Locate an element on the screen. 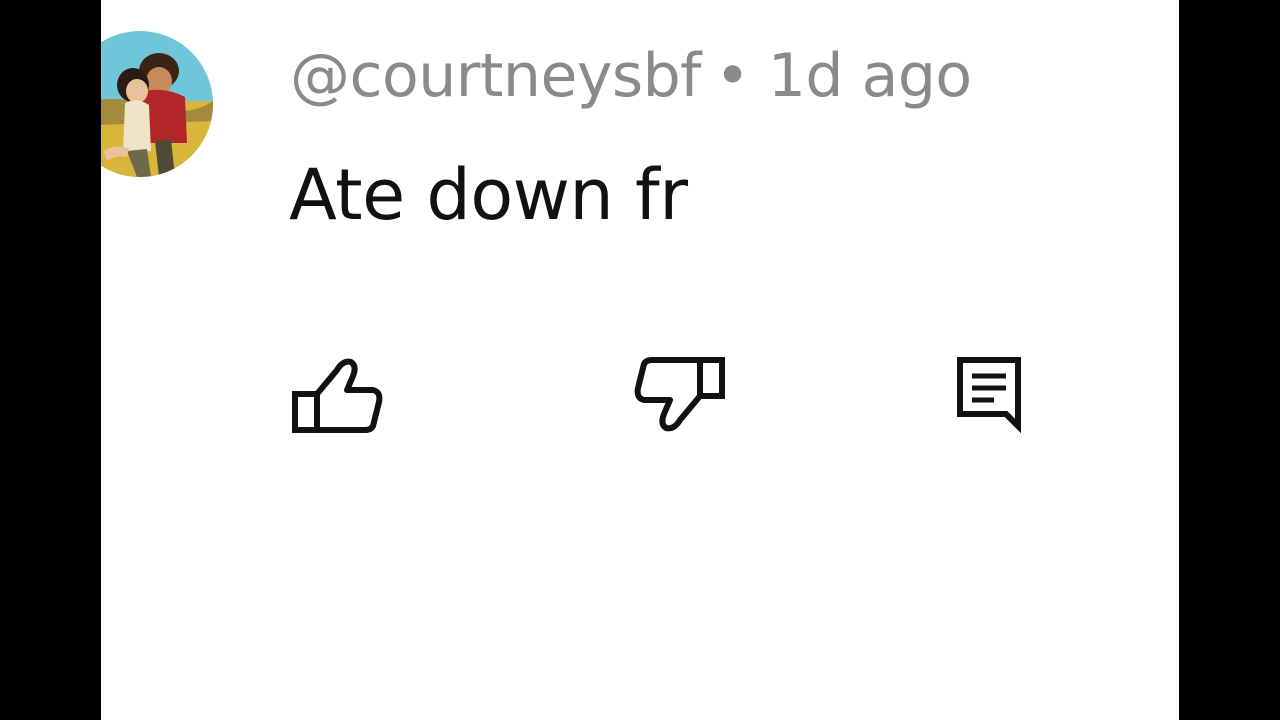  dislike-button is located at coordinates (684, 395).